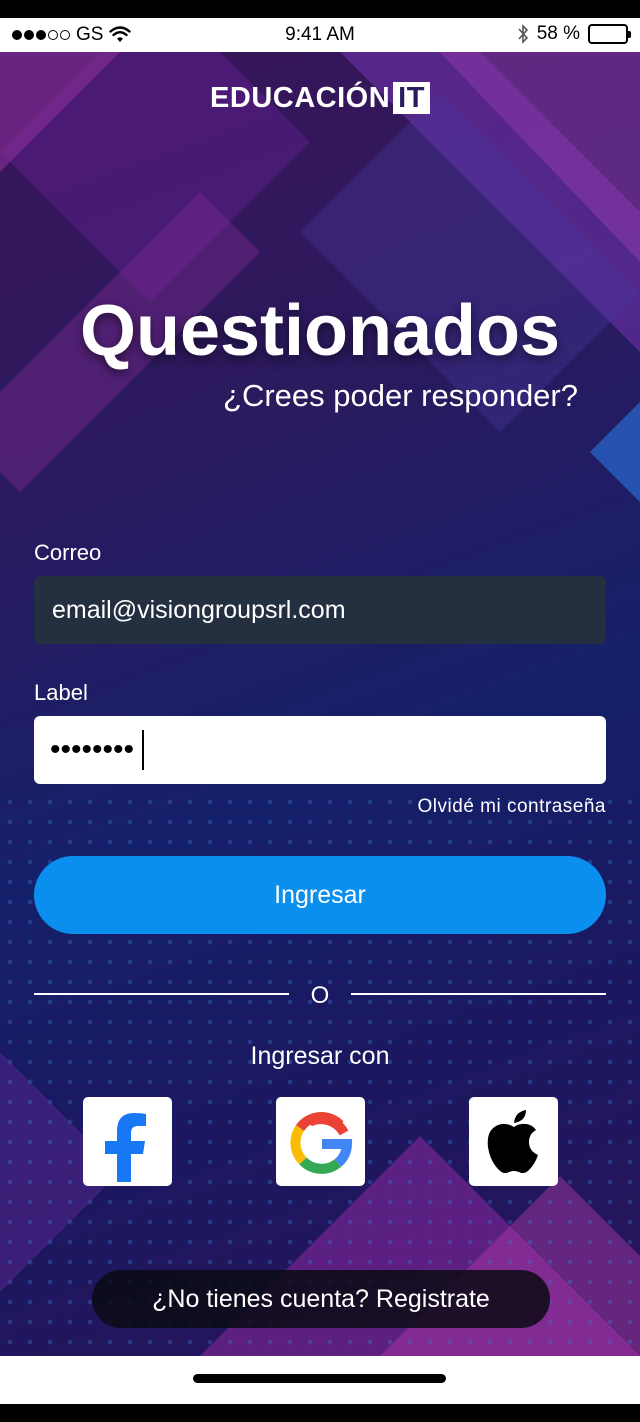 This screenshot has width=640, height=1422. I want to click on app-title: Questionados, so click(320, 331).